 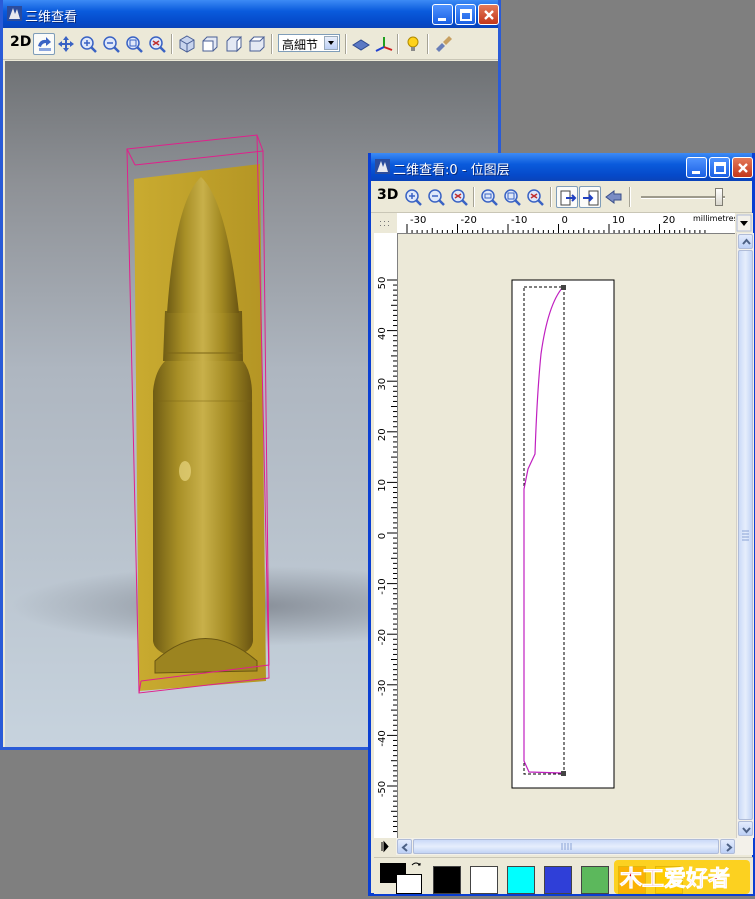 What do you see at coordinates (674, 879) in the screenshot?
I see `watermark-text: 木工爱好者` at bounding box center [674, 879].